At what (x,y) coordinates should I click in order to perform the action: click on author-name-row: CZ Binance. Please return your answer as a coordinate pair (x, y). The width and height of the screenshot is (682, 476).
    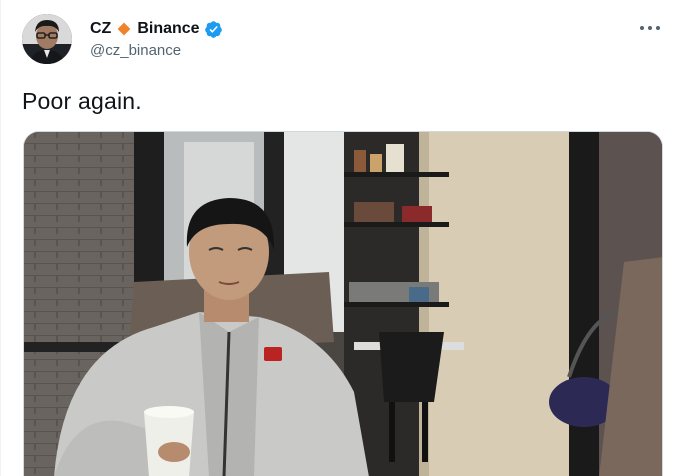
    Looking at the image, I should click on (156, 29).